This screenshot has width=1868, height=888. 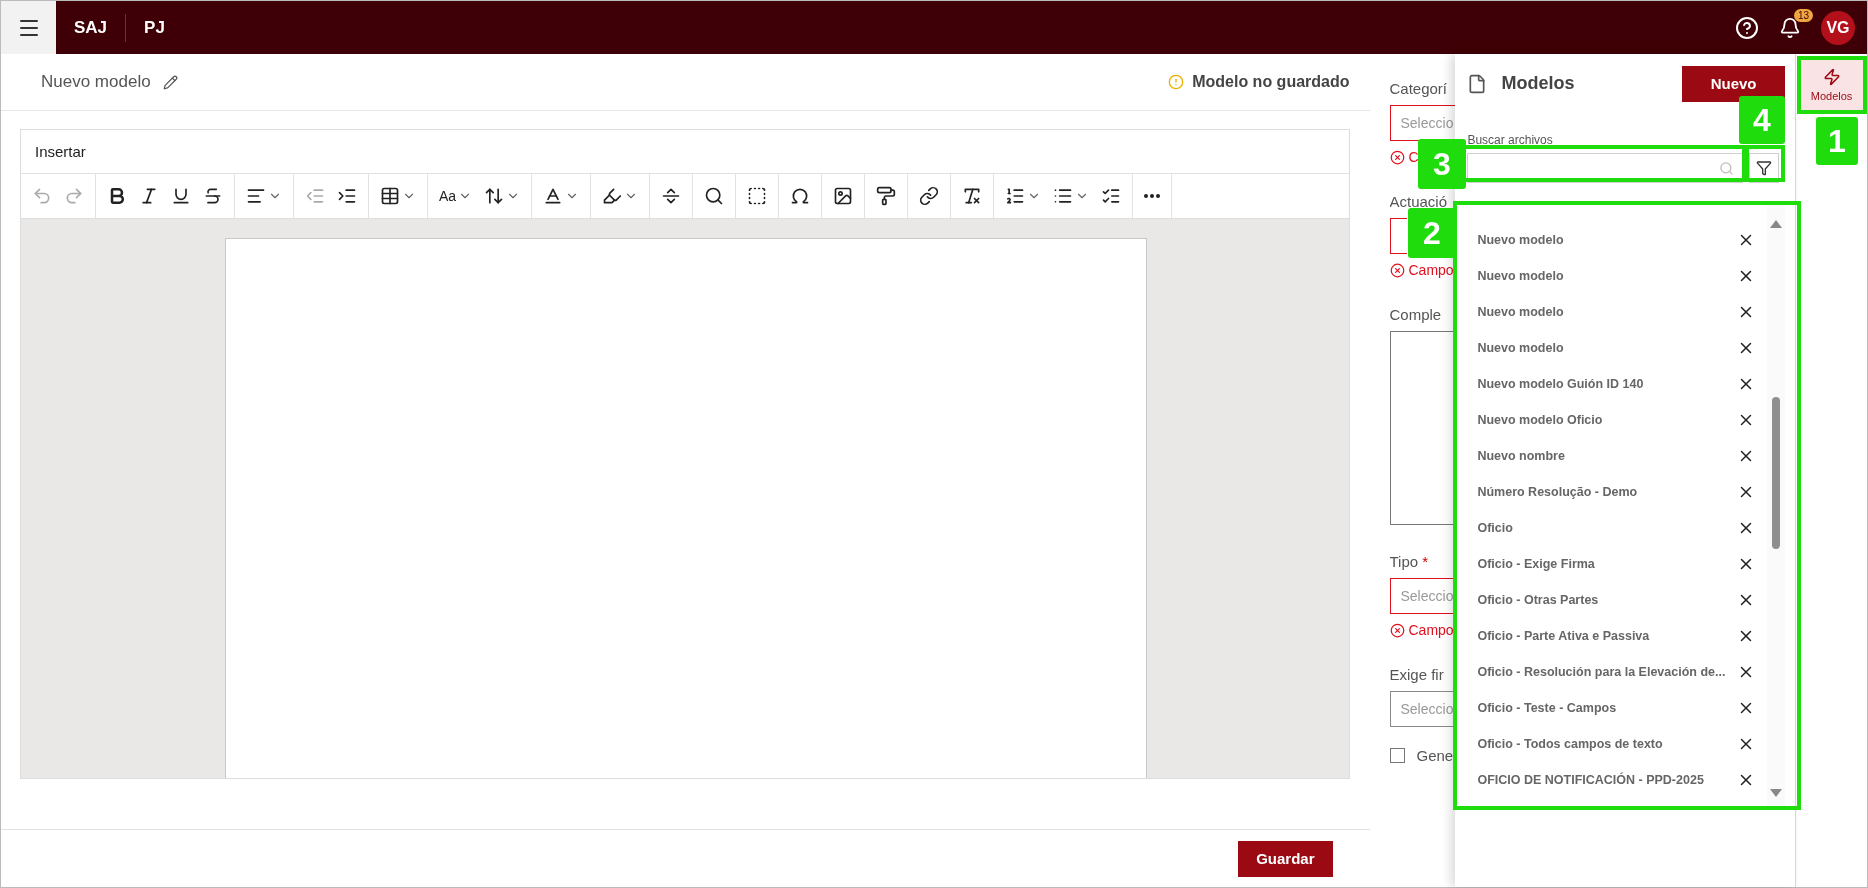 I want to click on model-item: OFICIO DE NOTIFICACIÓN - PPD-2025, so click(x=1617, y=780).